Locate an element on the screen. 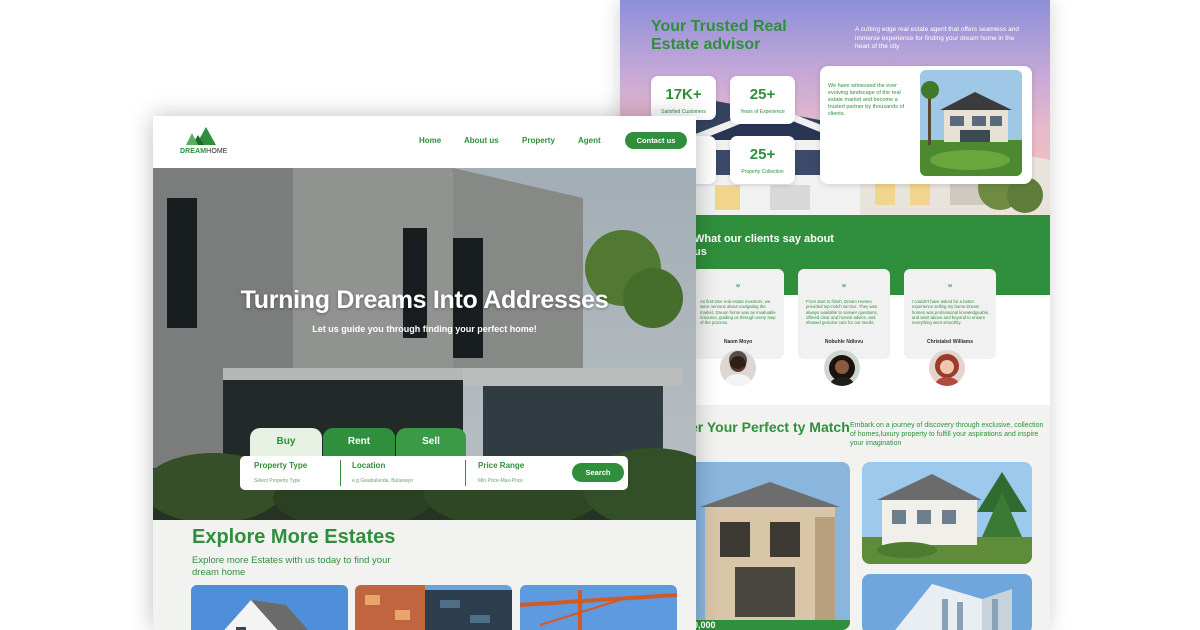  property-image-tower is located at coordinates (947, 602).